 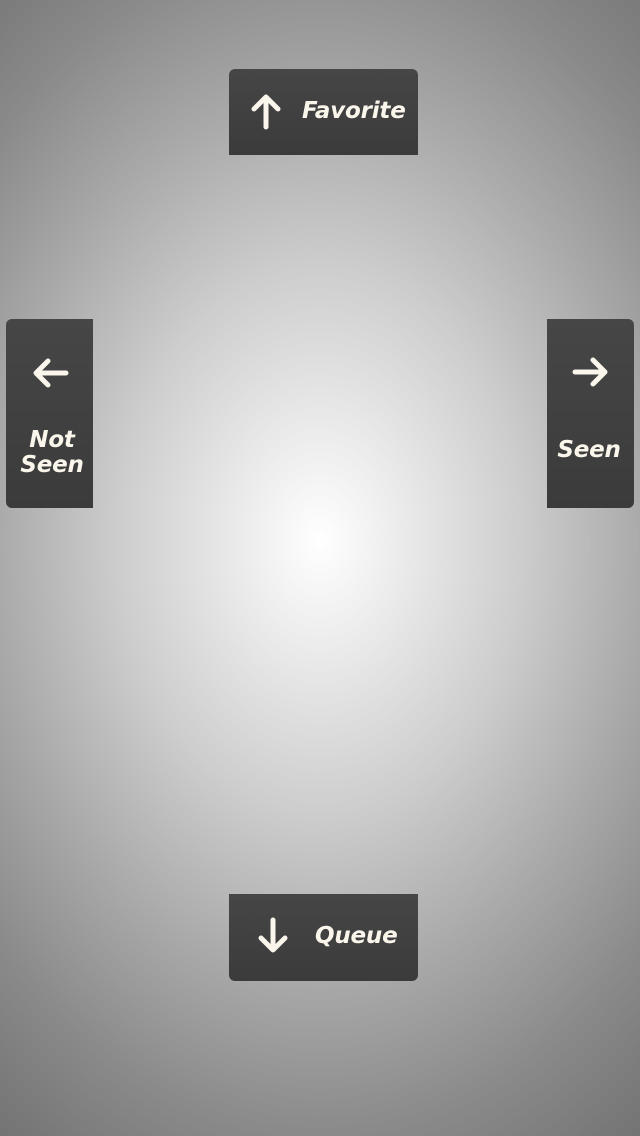 I want to click on seen-swipe-button: Seen, so click(x=590, y=413).